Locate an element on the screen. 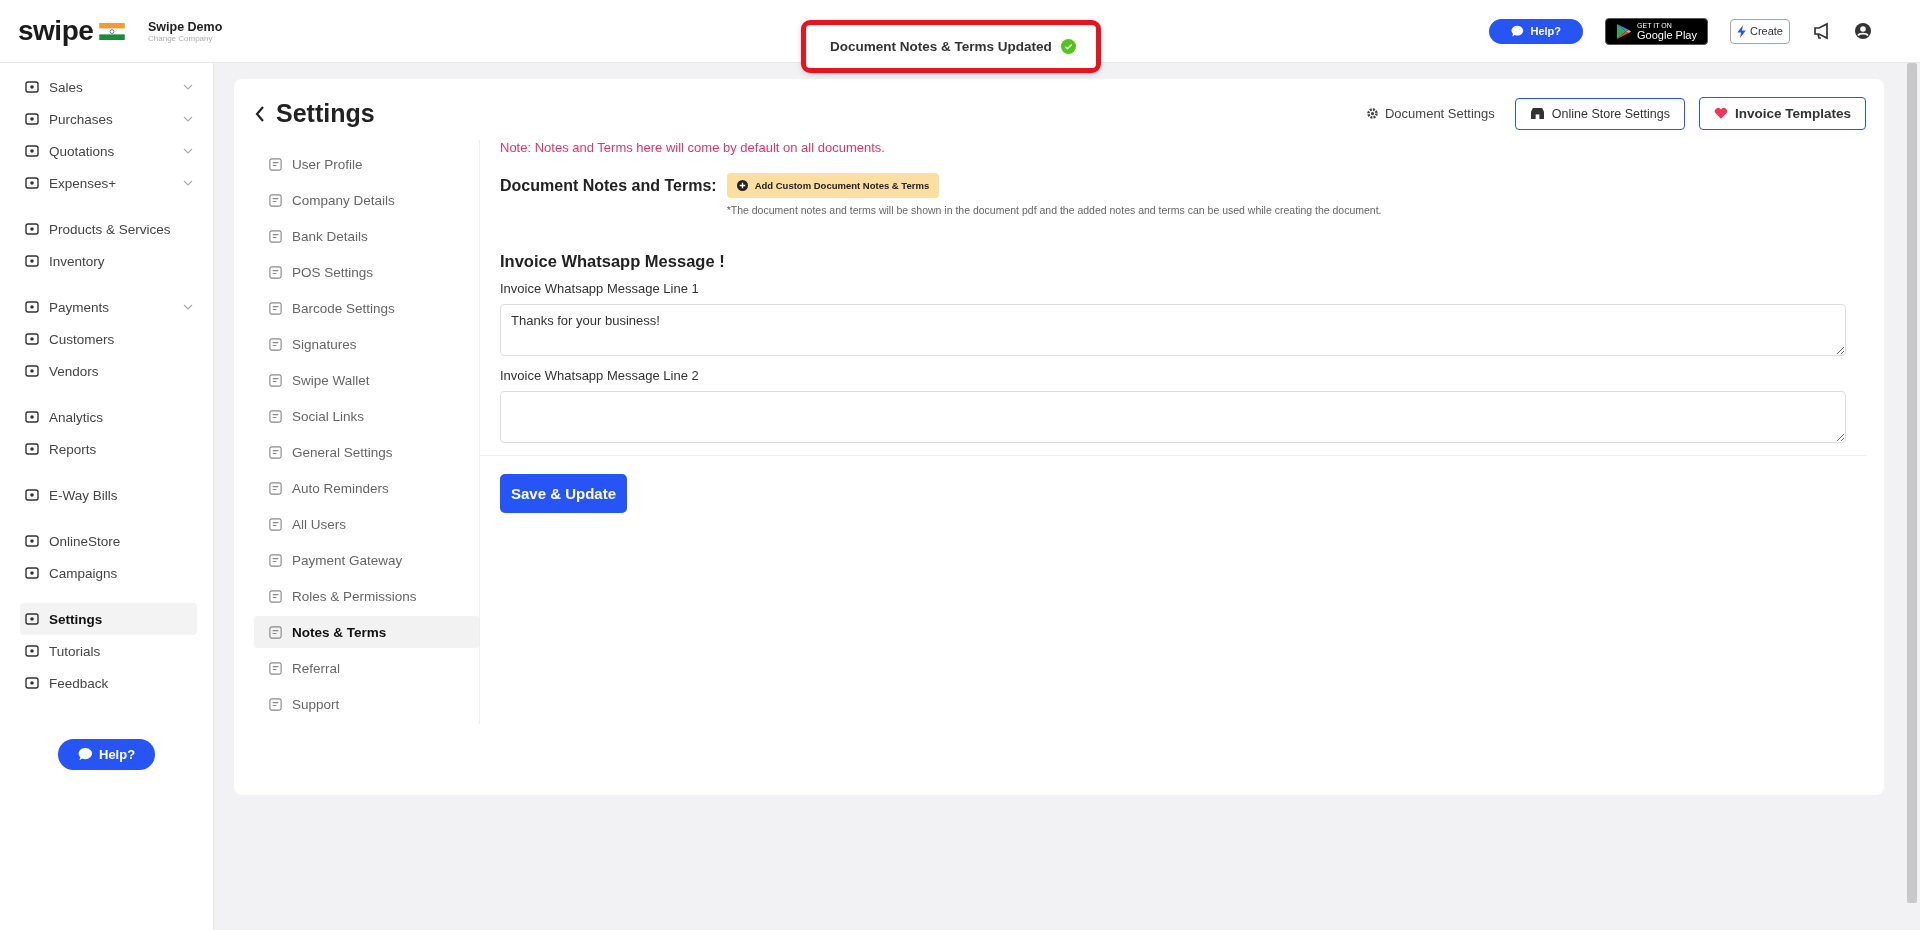 This screenshot has width=1920, height=930. hint-text: *The document notes and terms will be shown in the document pdf and the added notes and terms can be used while creating the document. is located at coordinates (1054, 210).